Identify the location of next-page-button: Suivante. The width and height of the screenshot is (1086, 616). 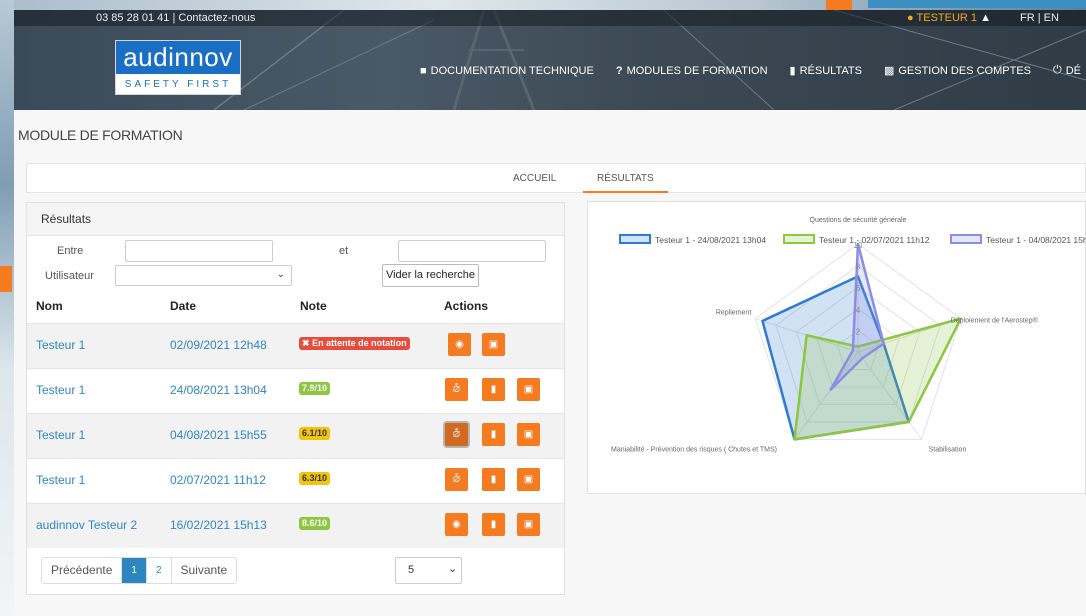
(204, 570).